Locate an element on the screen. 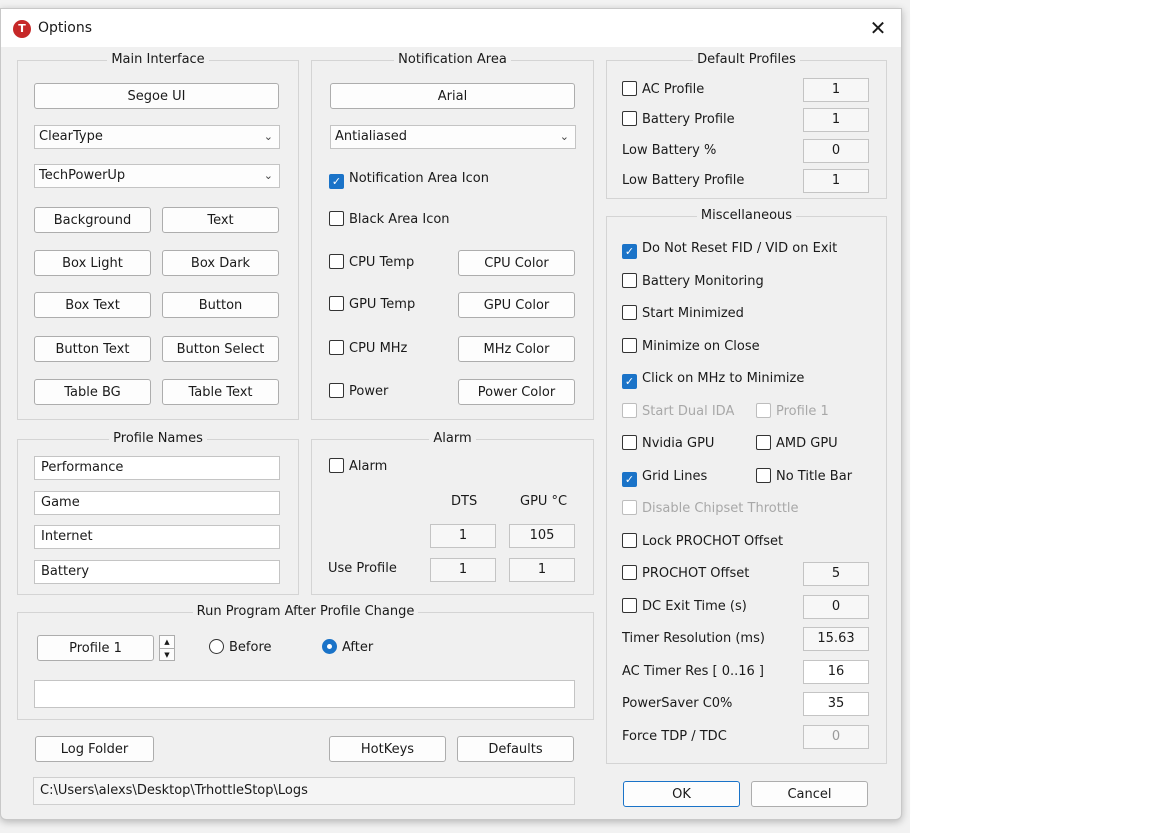 This screenshot has height=833, width=1152. profile-name-3-input: Internet is located at coordinates (157, 537).